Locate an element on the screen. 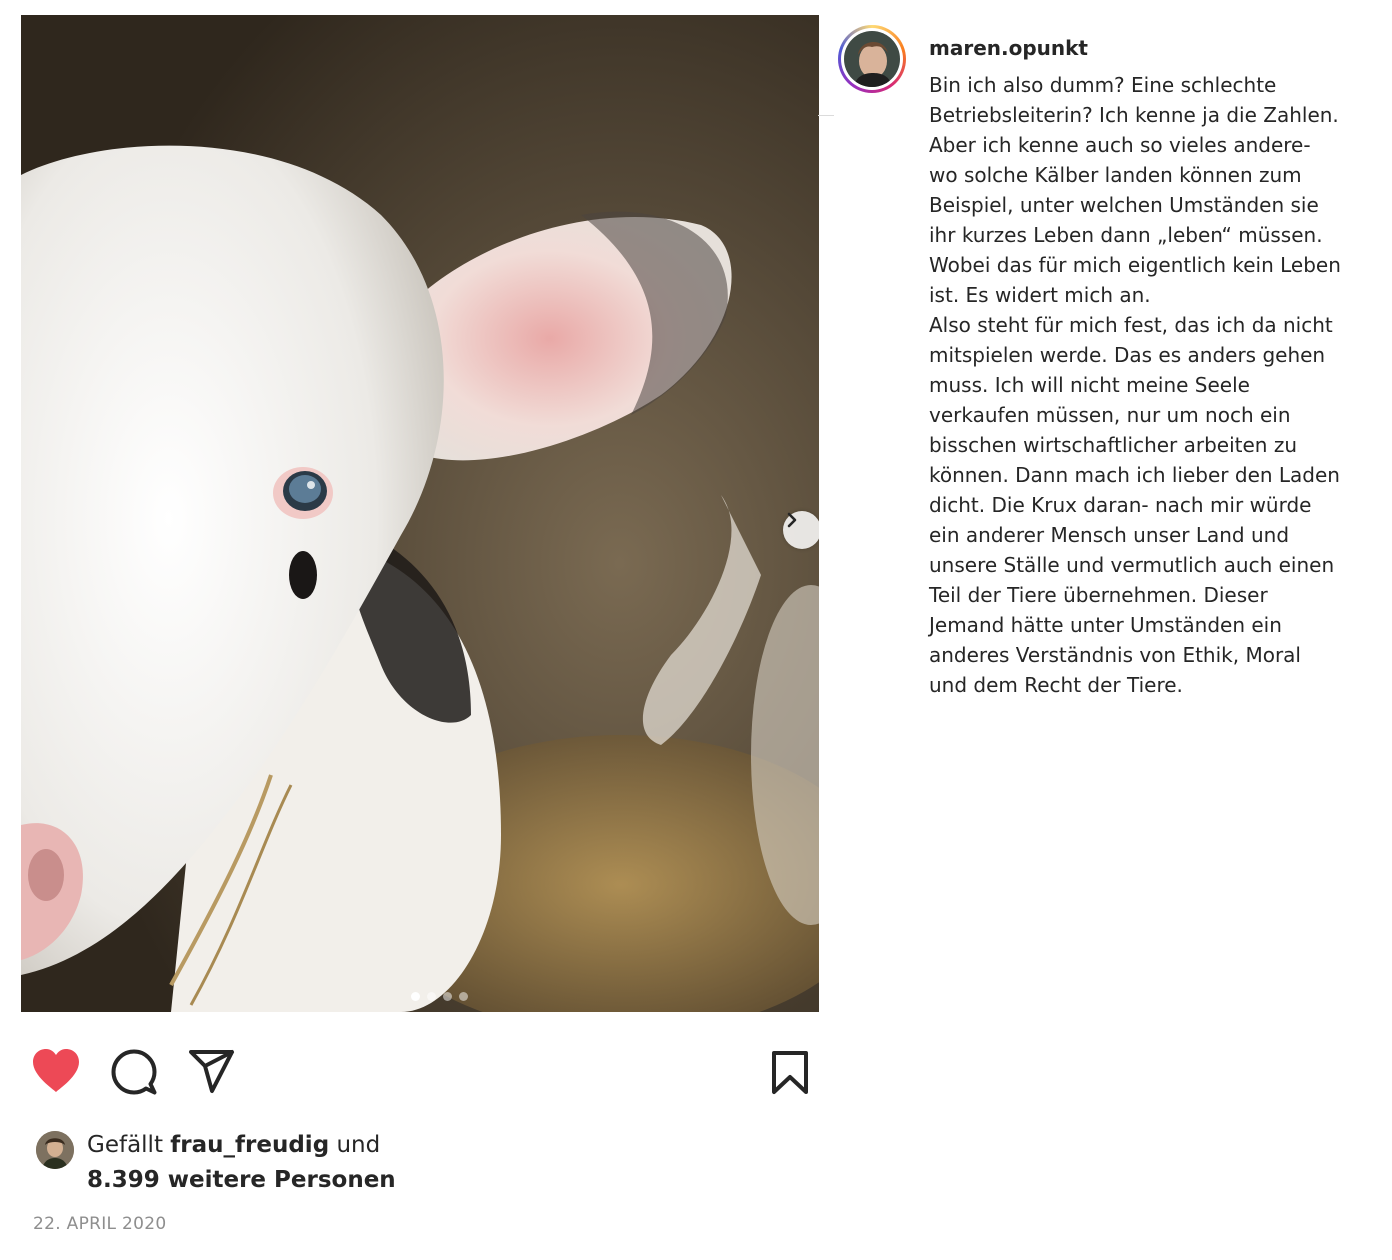 This screenshot has width=1392, height=1260. profile-avatar is located at coordinates (872, 59).